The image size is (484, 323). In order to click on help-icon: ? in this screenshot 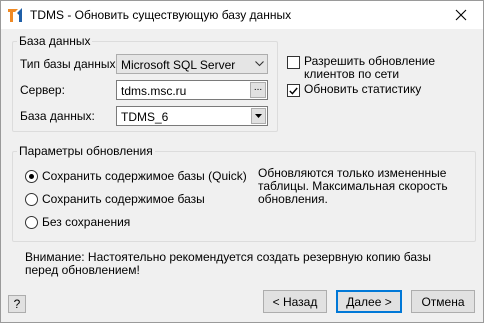, I will do `click(17, 304)`.